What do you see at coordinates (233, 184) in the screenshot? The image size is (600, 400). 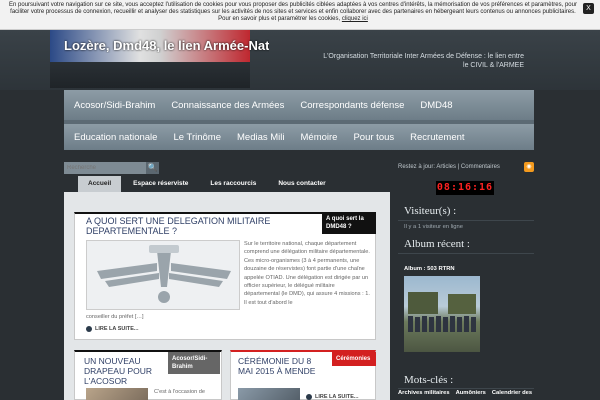 I see `tab-raccourcis: Les raccourcis` at bounding box center [233, 184].